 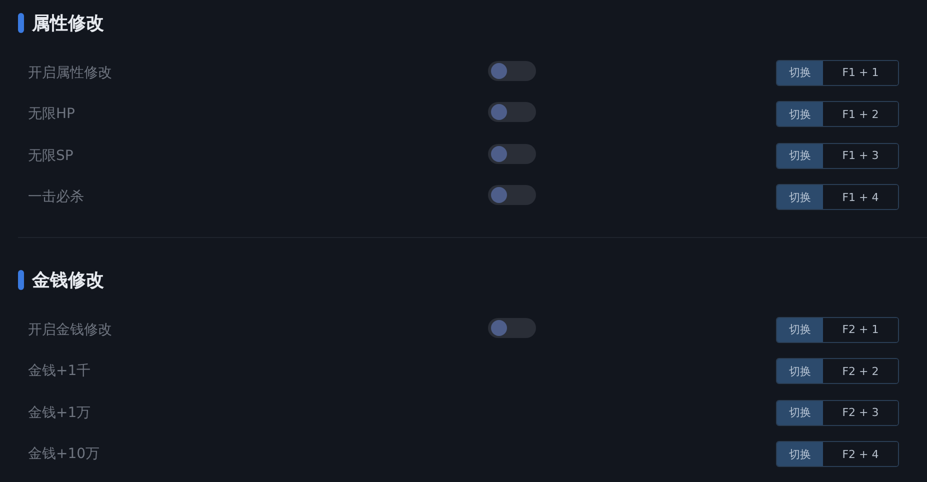 What do you see at coordinates (68, 280) in the screenshot?
I see `section-title: 金钱修改` at bounding box center [68, 280].